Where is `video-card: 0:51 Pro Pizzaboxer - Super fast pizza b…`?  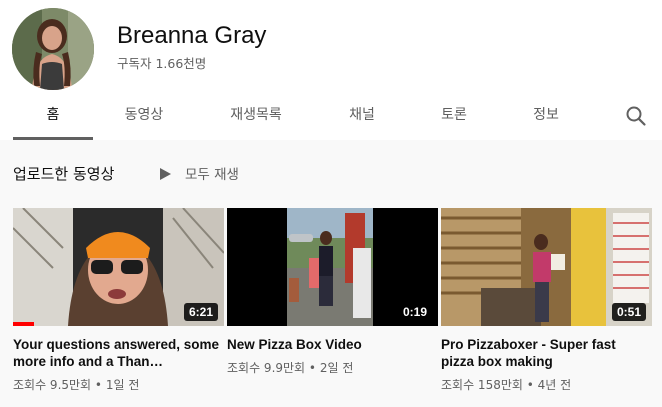 video-card: 0:51 Pro Pizzaboxer - Super fast pizza b… is located at coordinates (546, 300).